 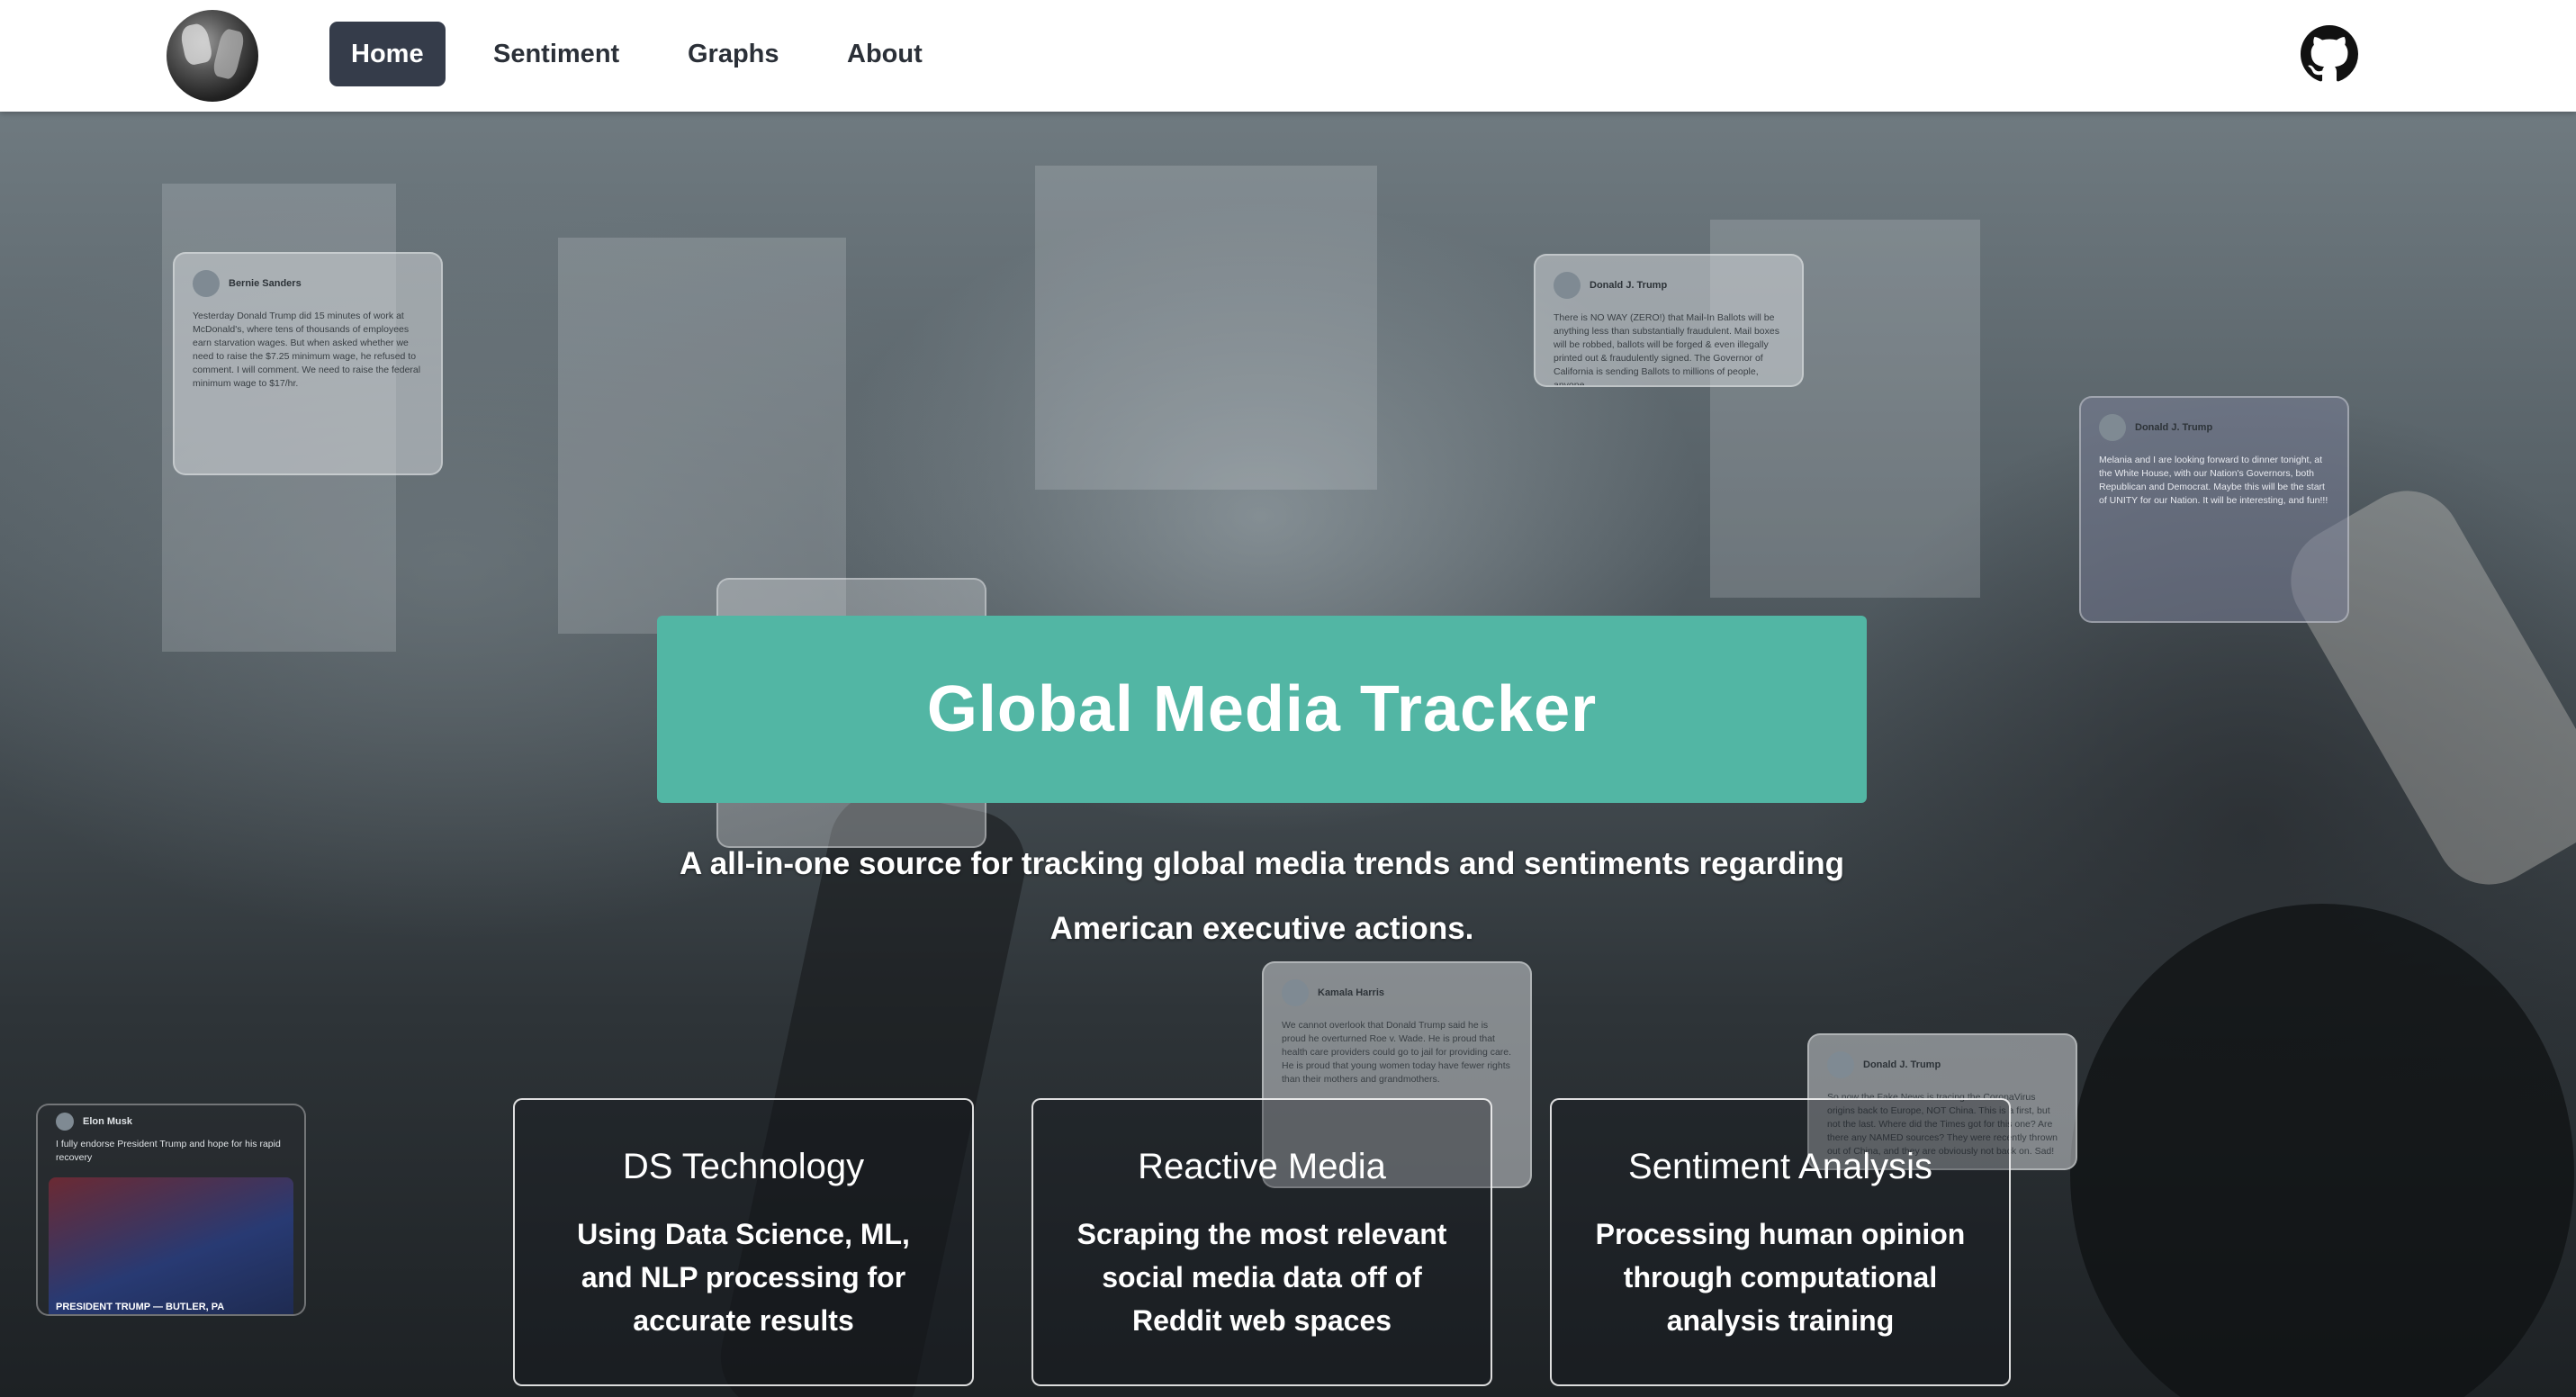 I want to click on feature-card-title: DS Technology, so click(x=743, y=1166).